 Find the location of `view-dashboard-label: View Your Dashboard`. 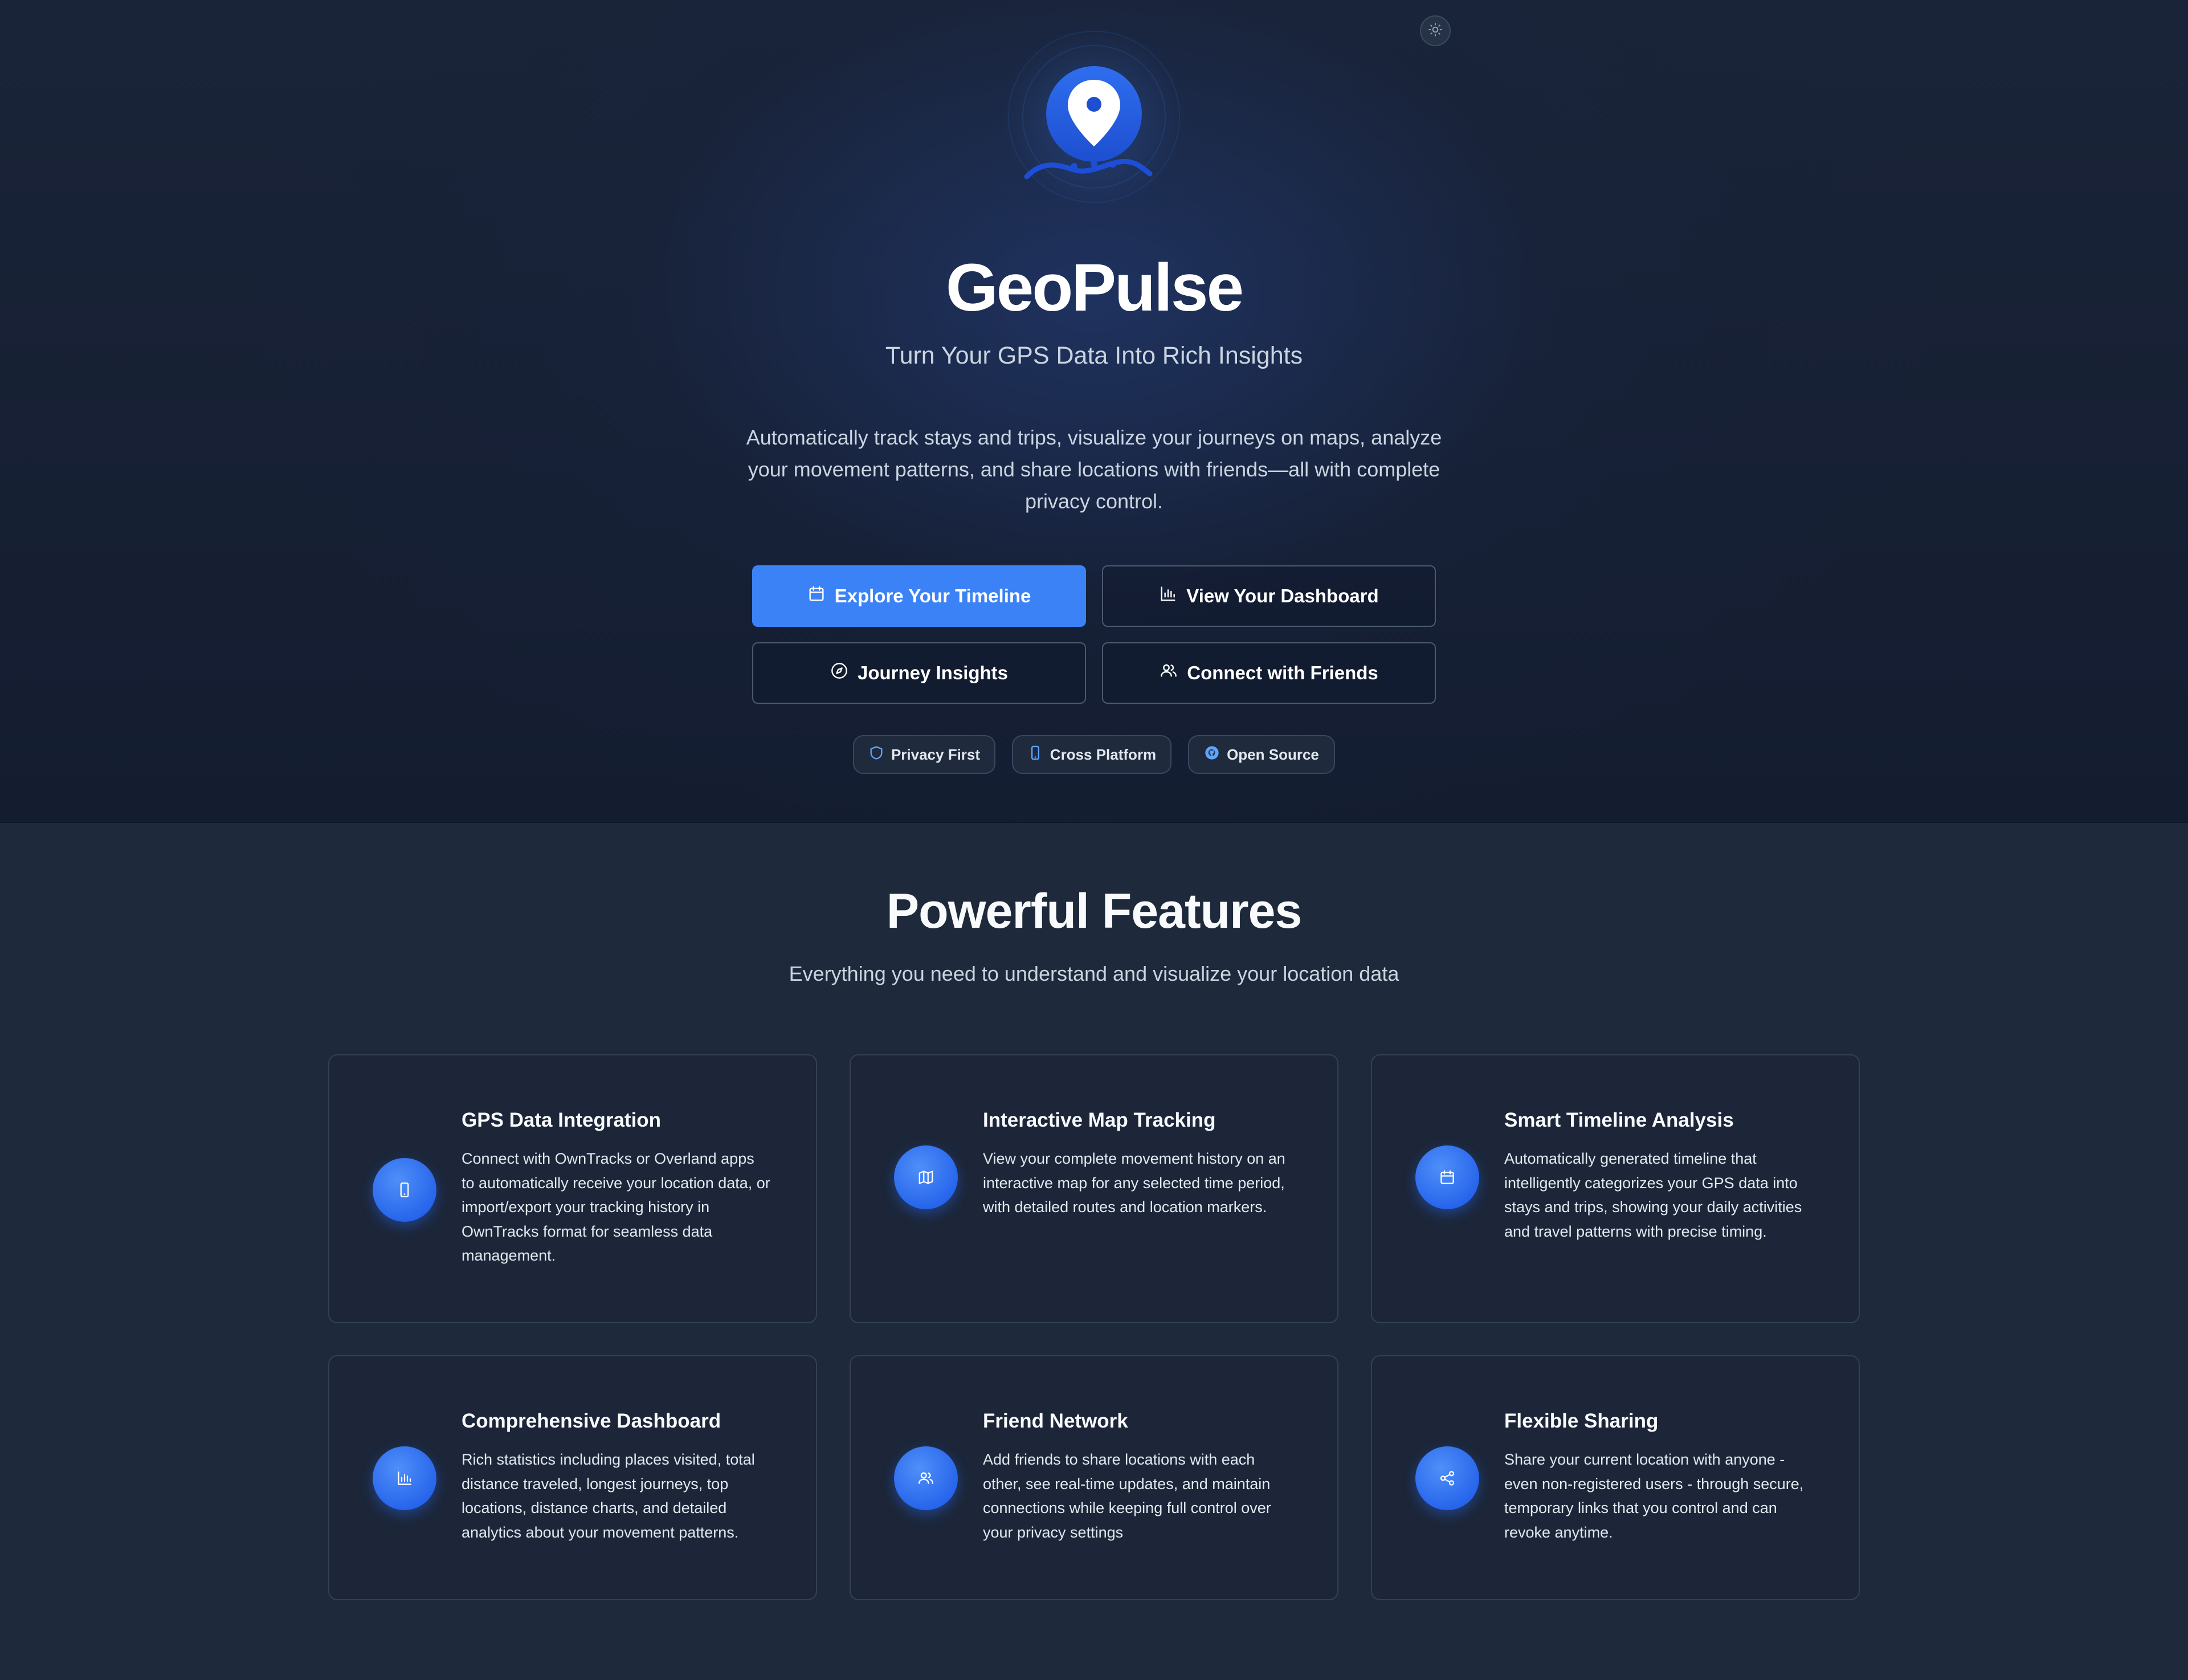

view-dashboard-label: View Your Dashboard is located at coordinates (1282, 595).